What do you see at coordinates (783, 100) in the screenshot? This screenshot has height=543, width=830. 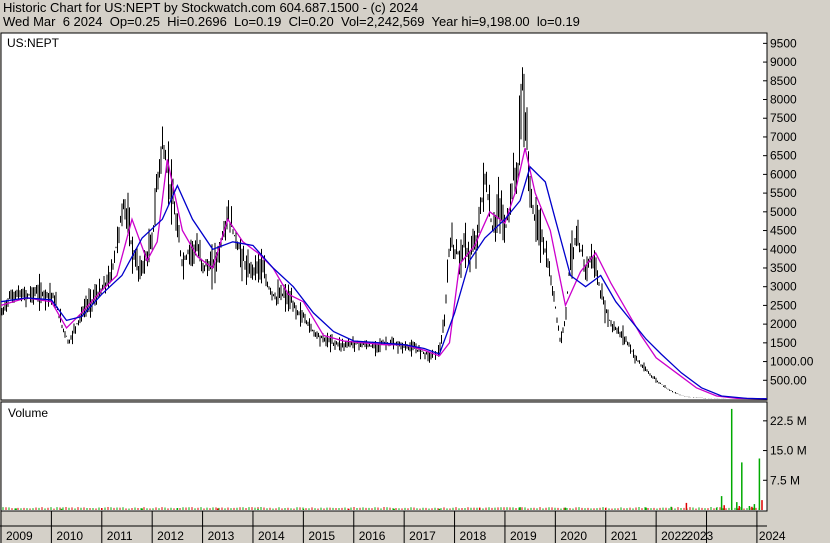 I see `price-tick-label: 8000` at bounding box center [783, 100].